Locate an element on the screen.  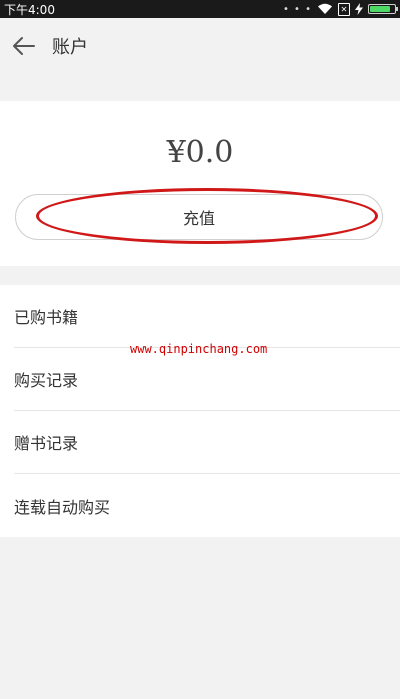
overflow-dots: • • • is located at coordinates (297, 9).